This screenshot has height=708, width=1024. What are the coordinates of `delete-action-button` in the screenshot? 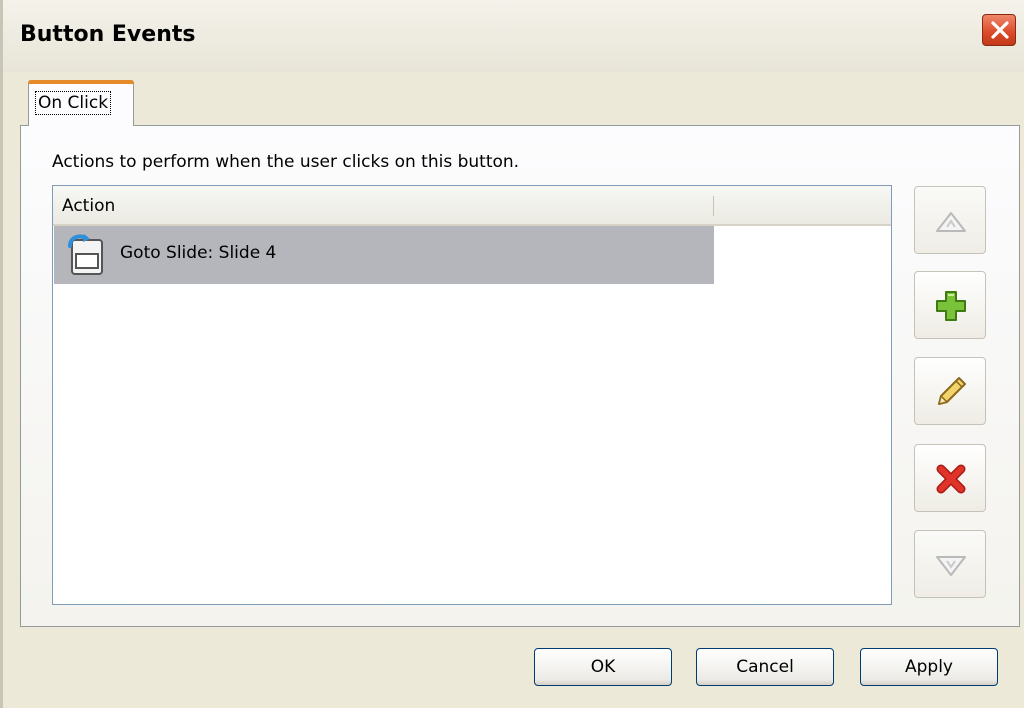 It's located at (950, 478).